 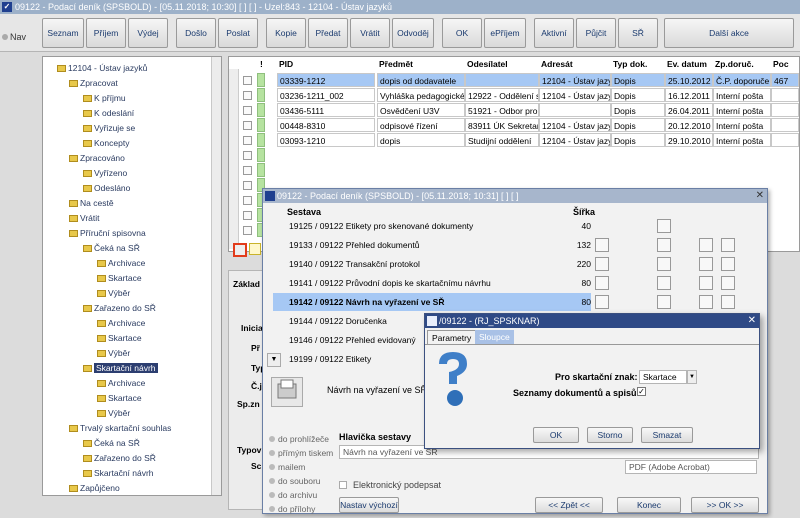 I want to click on grid-cell-pid: 03436-5111, so click(x=326, y=110).